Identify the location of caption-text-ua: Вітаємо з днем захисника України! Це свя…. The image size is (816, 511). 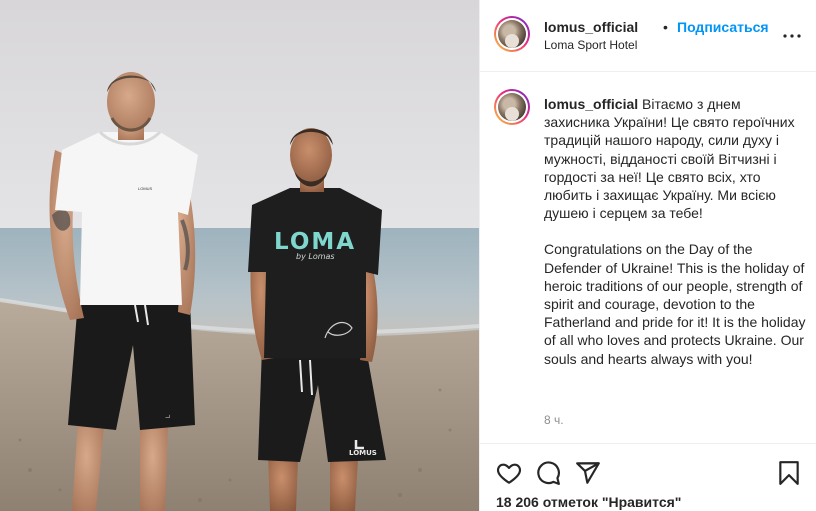
(669, 159).